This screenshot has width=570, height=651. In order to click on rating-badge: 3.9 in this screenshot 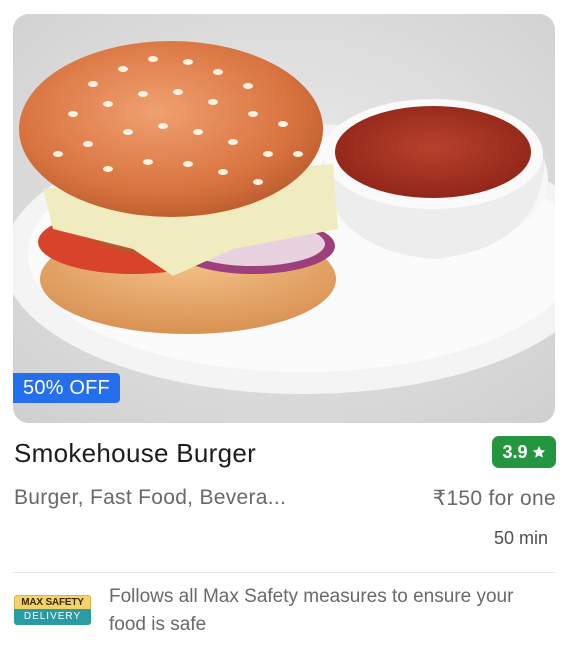, I will do `click(524, 452)`.